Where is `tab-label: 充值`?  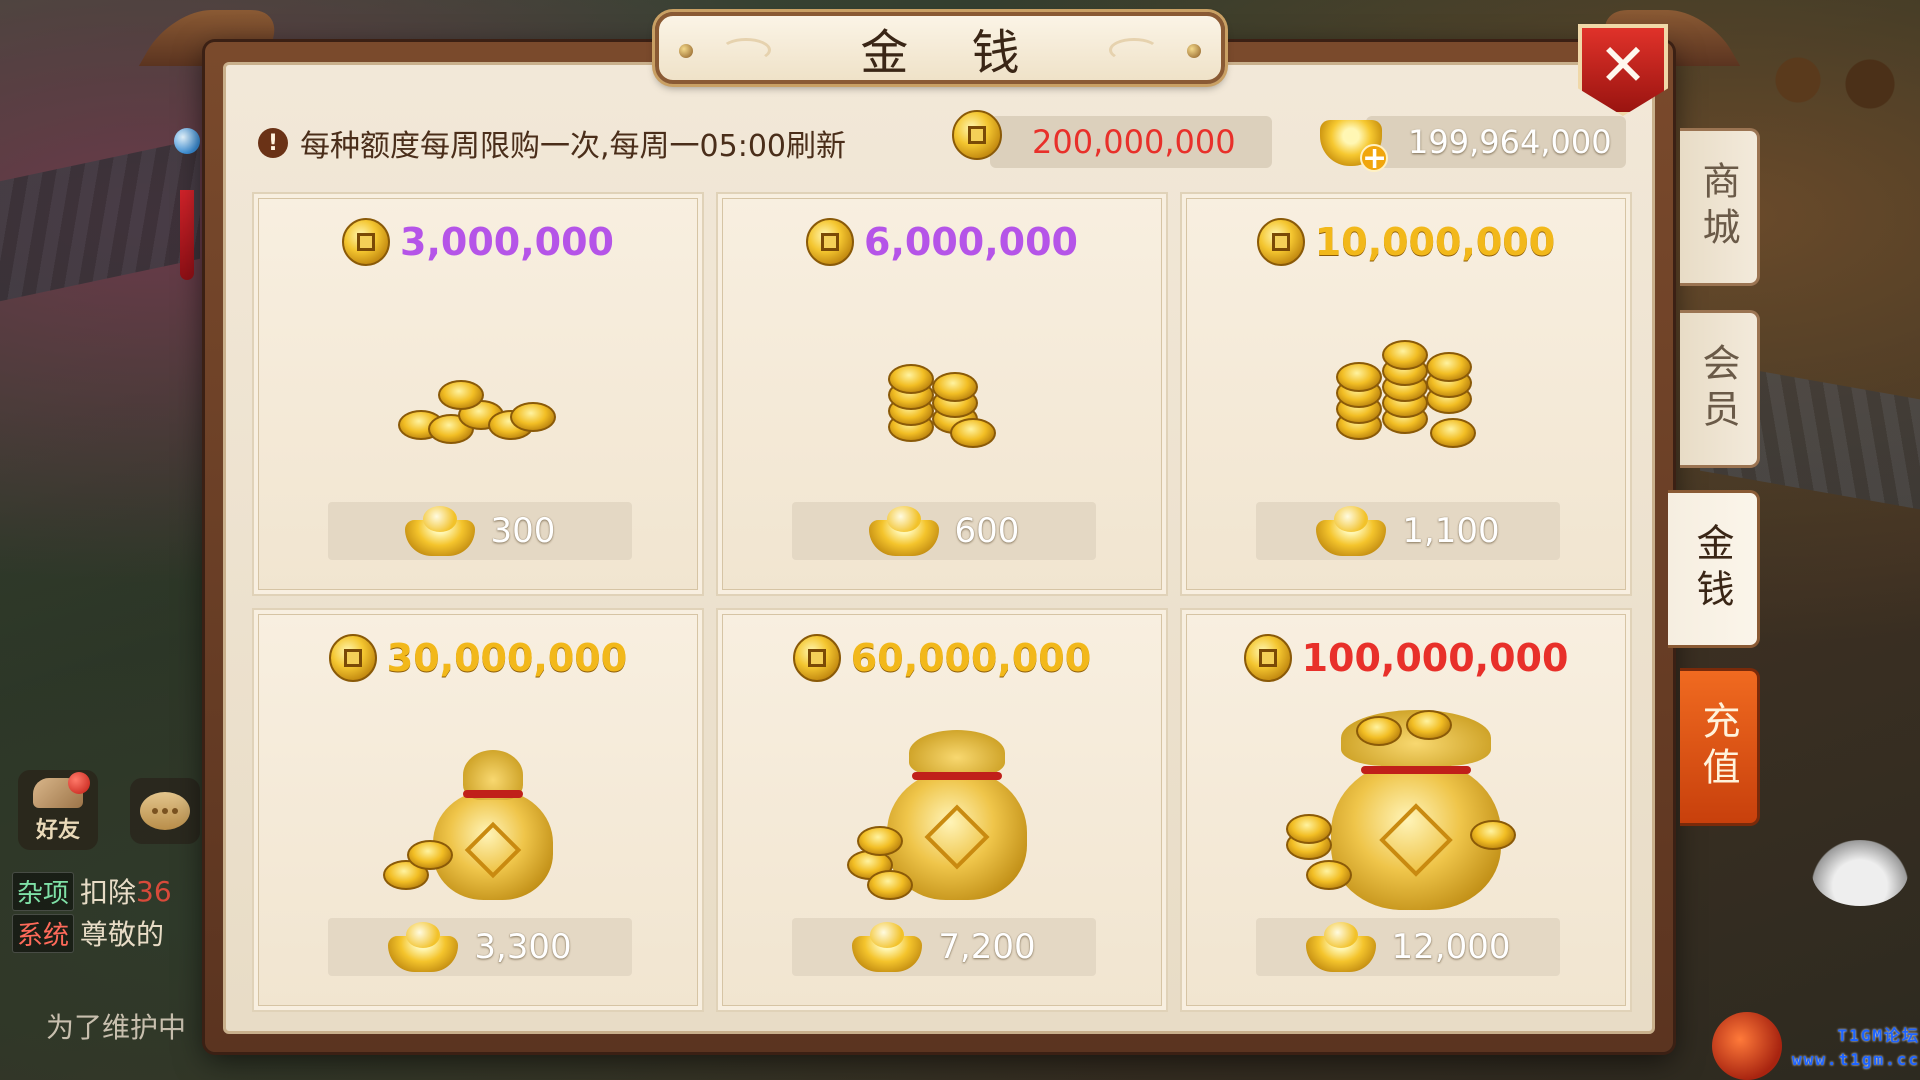
tab-label: 充值 is located at coordinates (1718, 747).